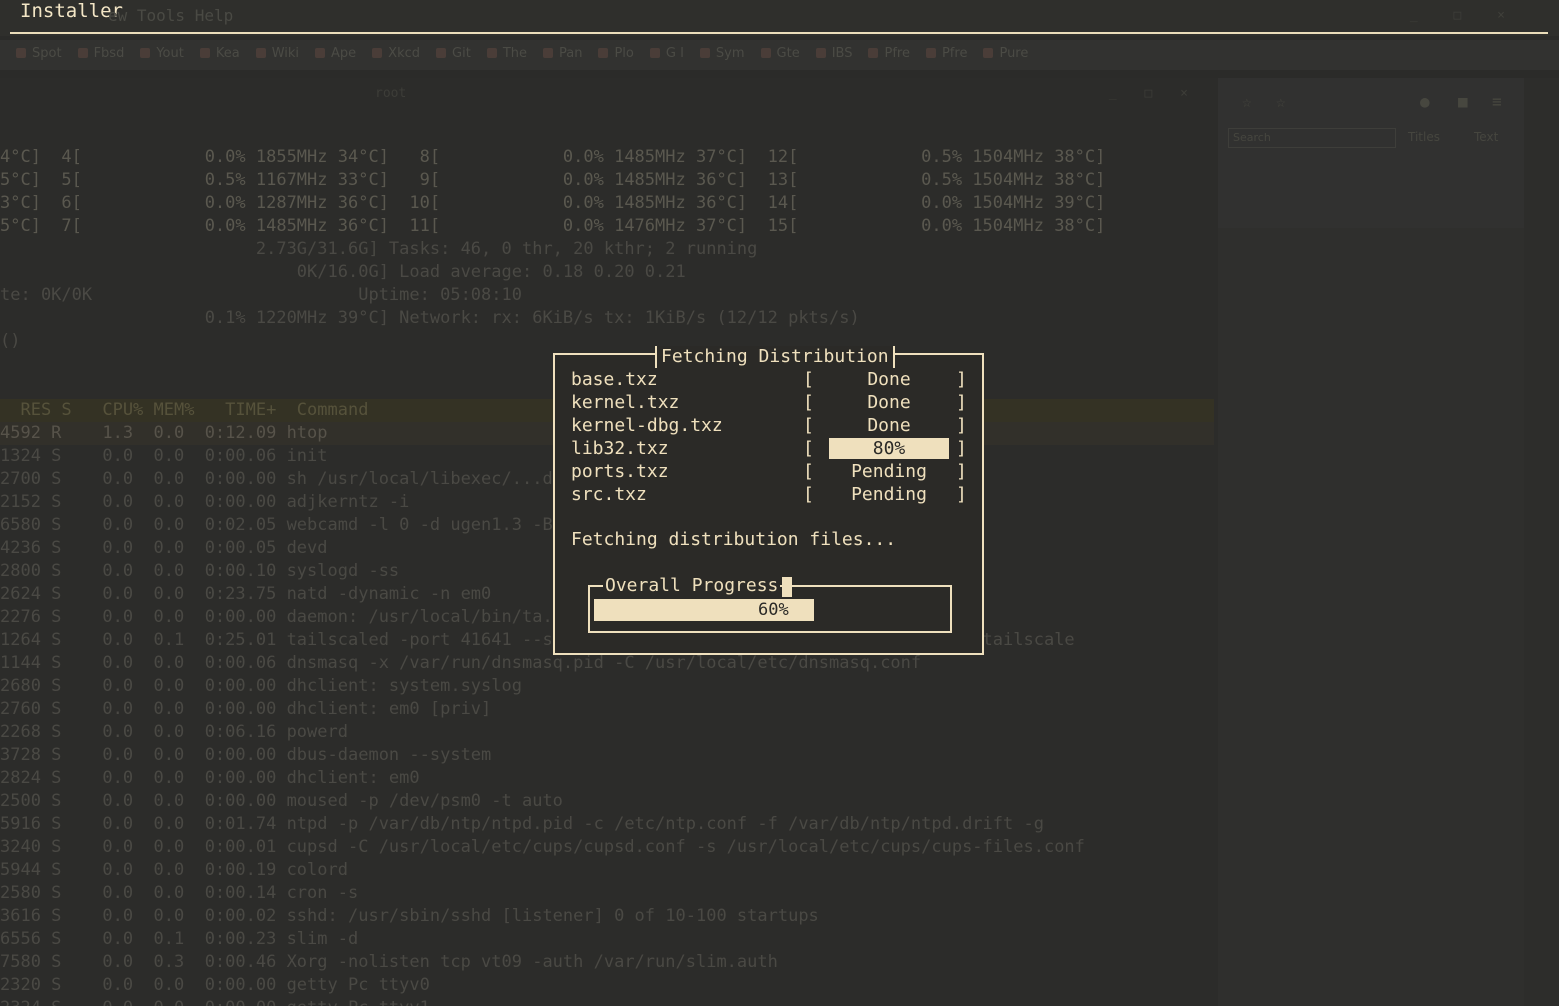 The height and width of the screenshot is (1006, 1559). Describe the element at coordinates (1425, 101) in the screenshot. I see `profile-icon: ●` at that location.